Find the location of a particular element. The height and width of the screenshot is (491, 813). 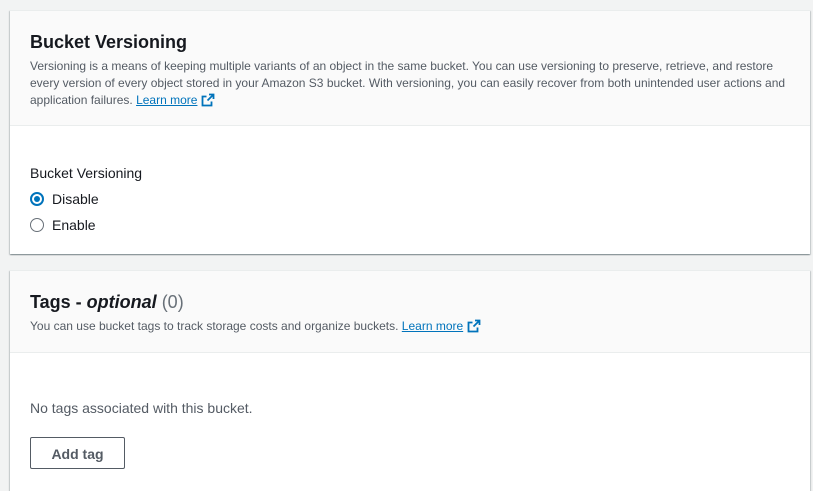

radio-enable-label: Enable is located at coordinates (74, 225).